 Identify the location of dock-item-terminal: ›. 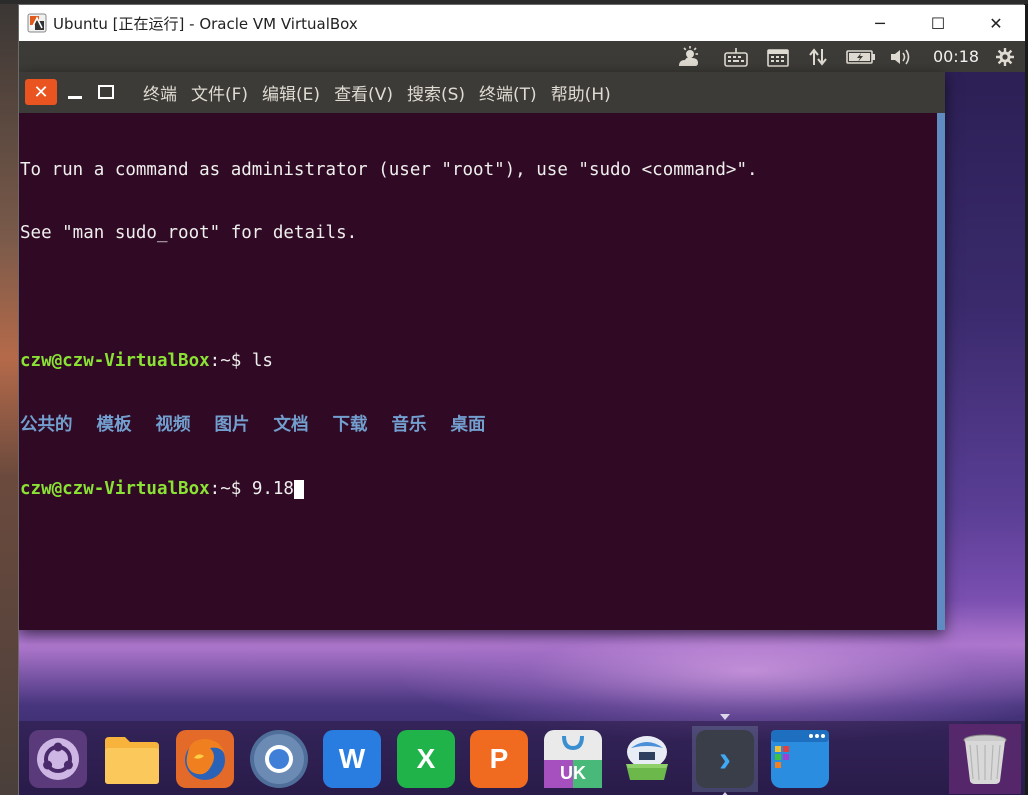
(725, 754).